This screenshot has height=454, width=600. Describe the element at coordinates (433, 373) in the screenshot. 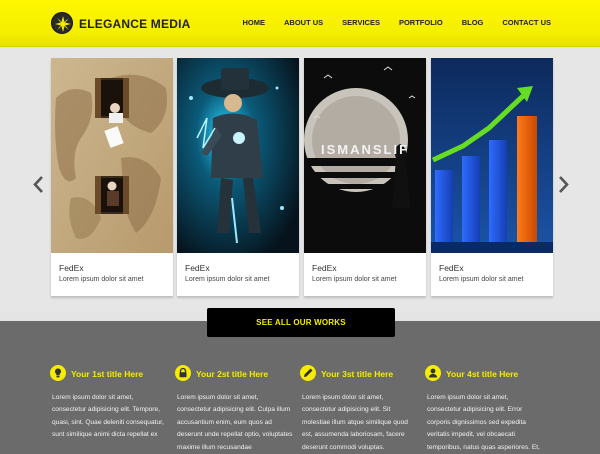

I see `user-icon` at that location.